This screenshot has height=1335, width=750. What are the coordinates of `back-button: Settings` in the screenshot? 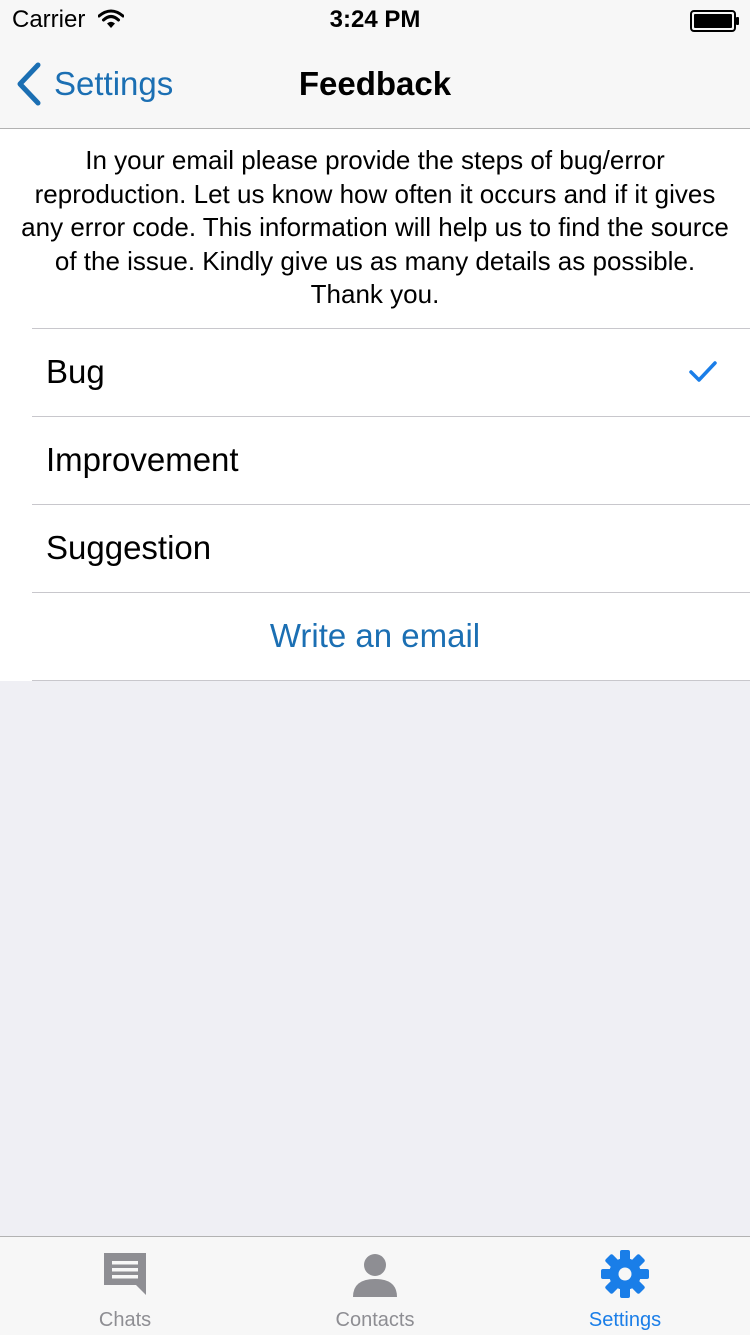 It's located at (93, 84).